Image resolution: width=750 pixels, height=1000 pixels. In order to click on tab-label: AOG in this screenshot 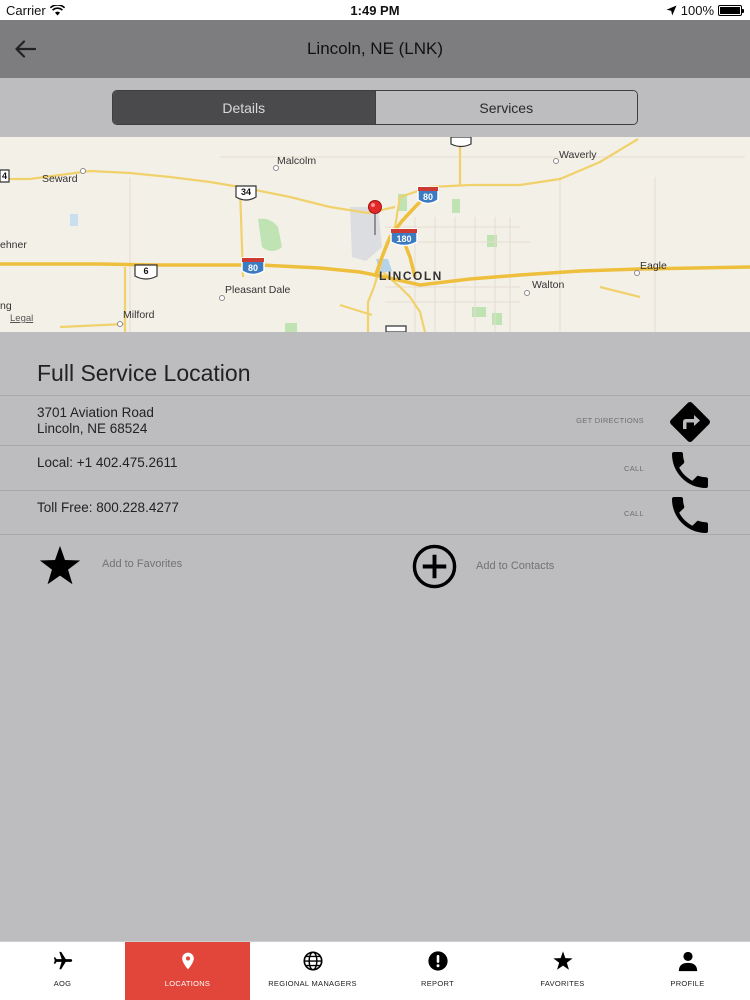, I will do `click(62, 983)`.